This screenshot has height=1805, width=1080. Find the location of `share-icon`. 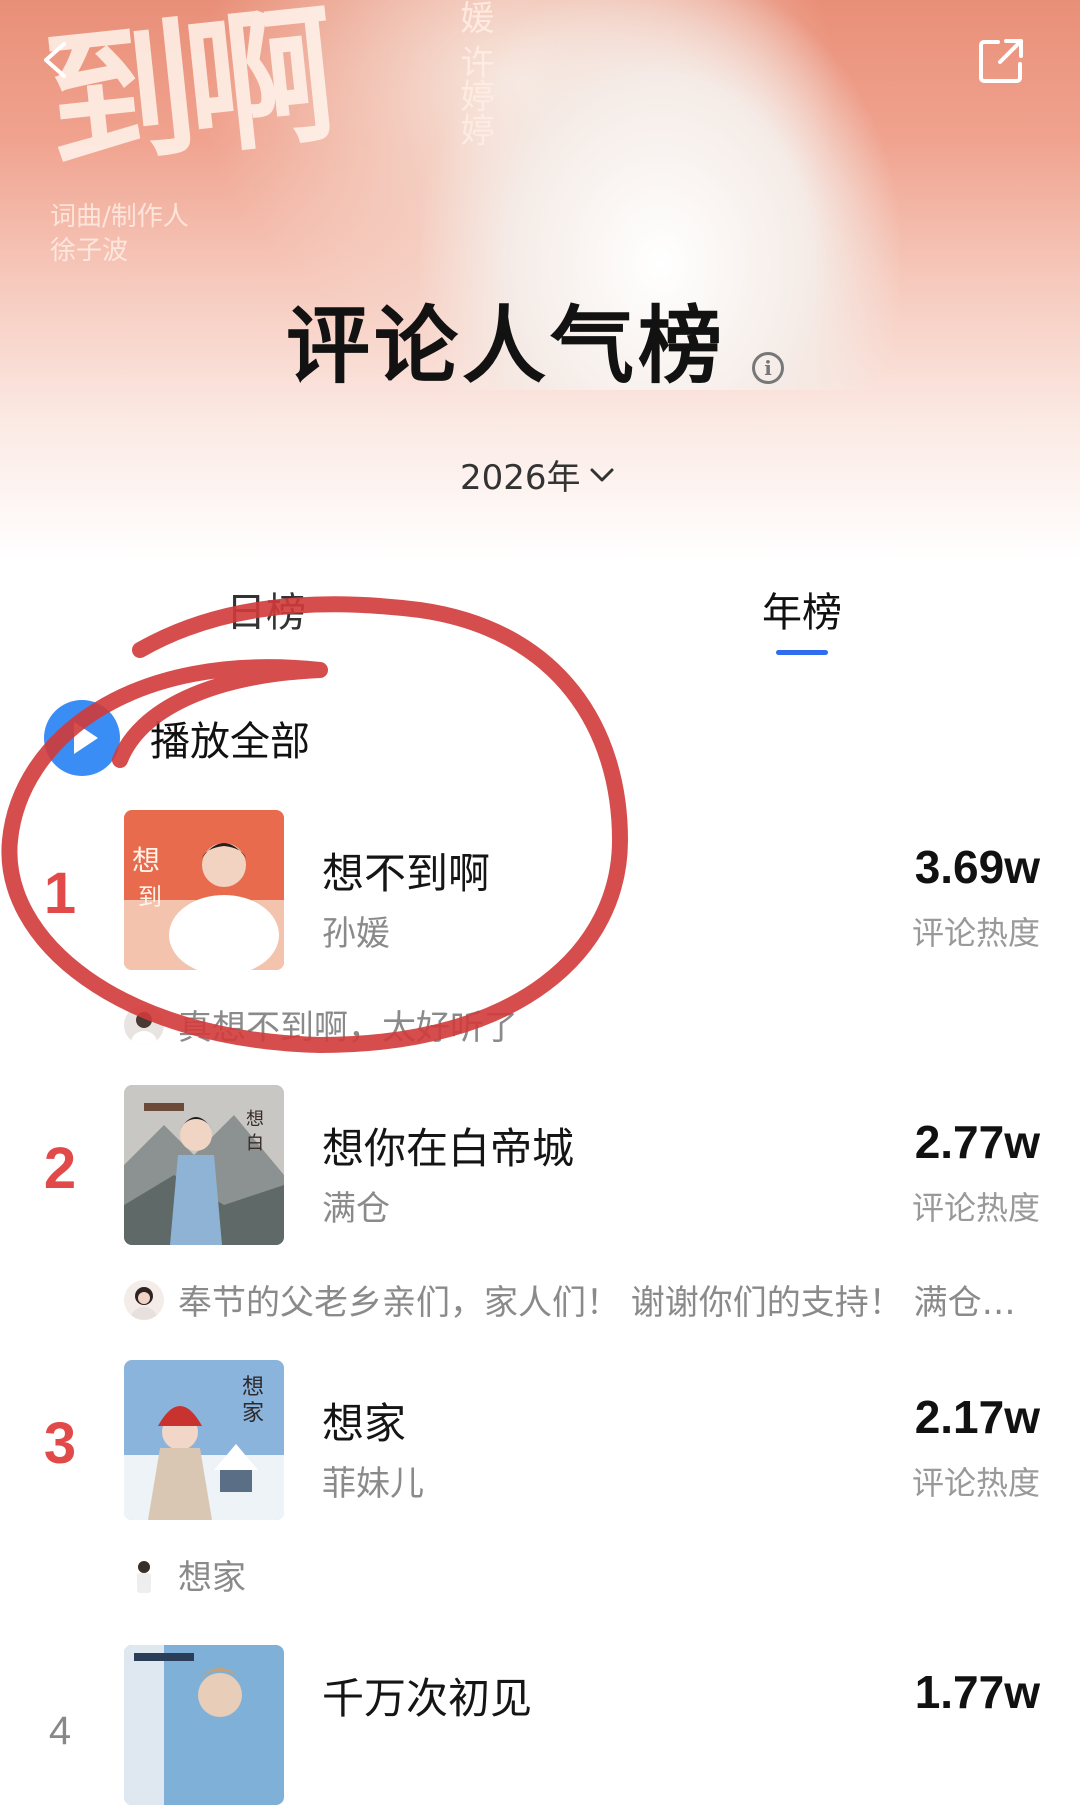

share-icon is located at coordinates (1001, 61).